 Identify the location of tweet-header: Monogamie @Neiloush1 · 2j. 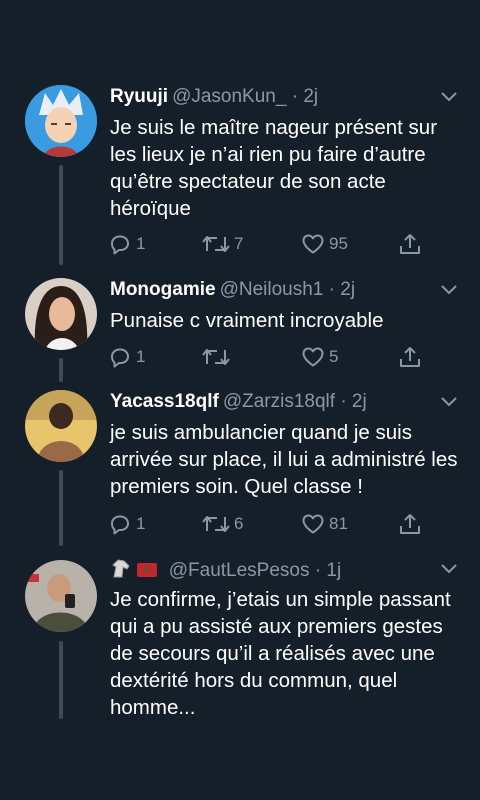
(275, 290).